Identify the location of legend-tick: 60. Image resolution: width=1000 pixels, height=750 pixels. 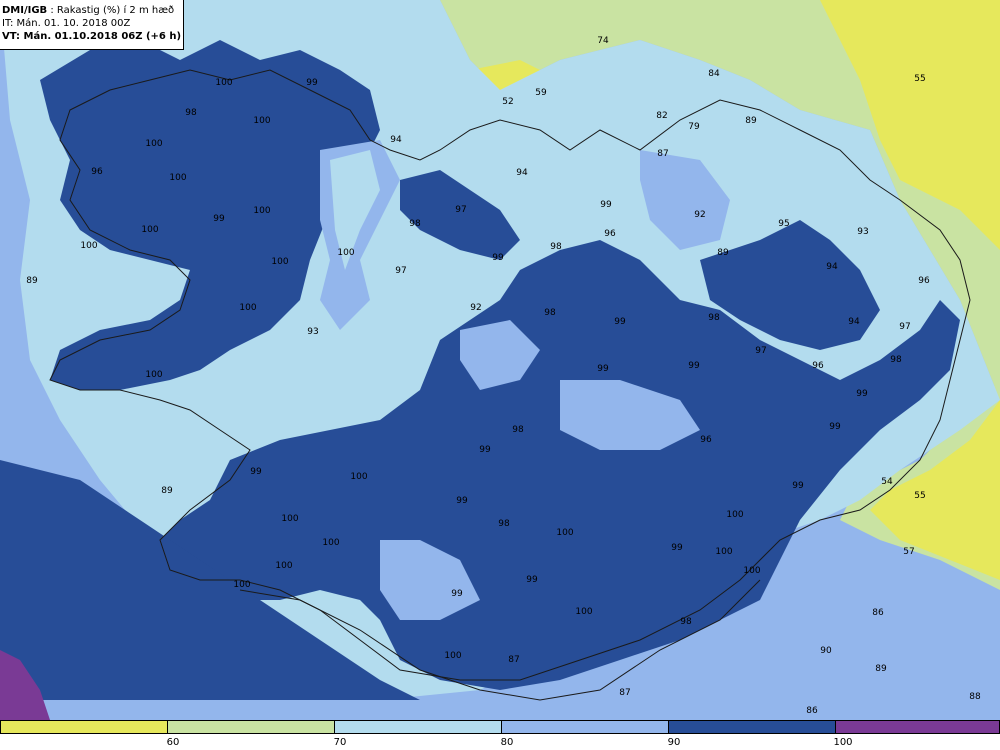
(173, 742).